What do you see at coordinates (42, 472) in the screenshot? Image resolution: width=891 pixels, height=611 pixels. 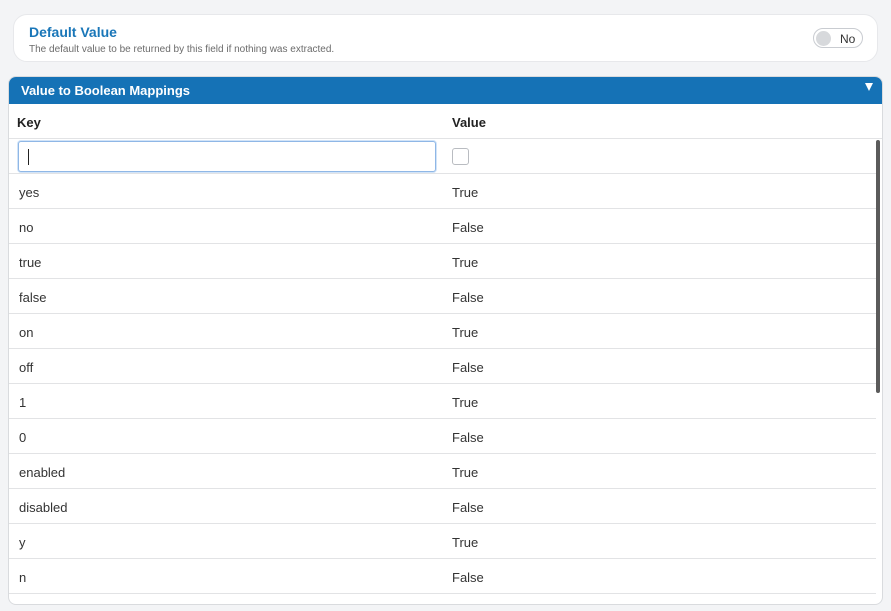 I see `row-key: enabled` at bounding box center [42, 472].